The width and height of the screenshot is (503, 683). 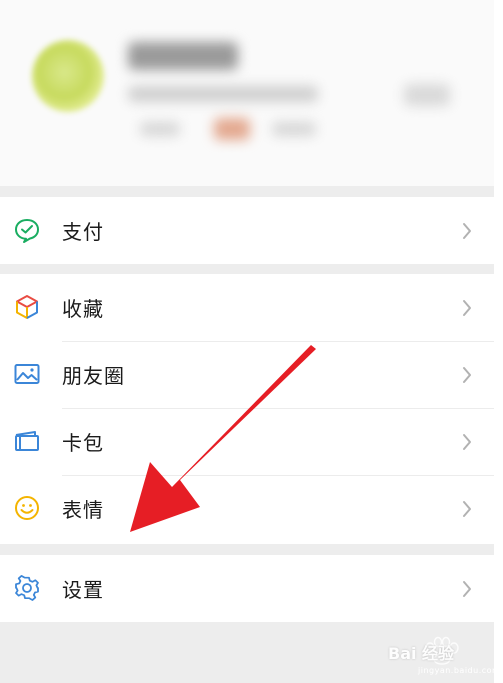 I want to click on menu-item-card-wallet: 卡包, so click(x=247, y=441).